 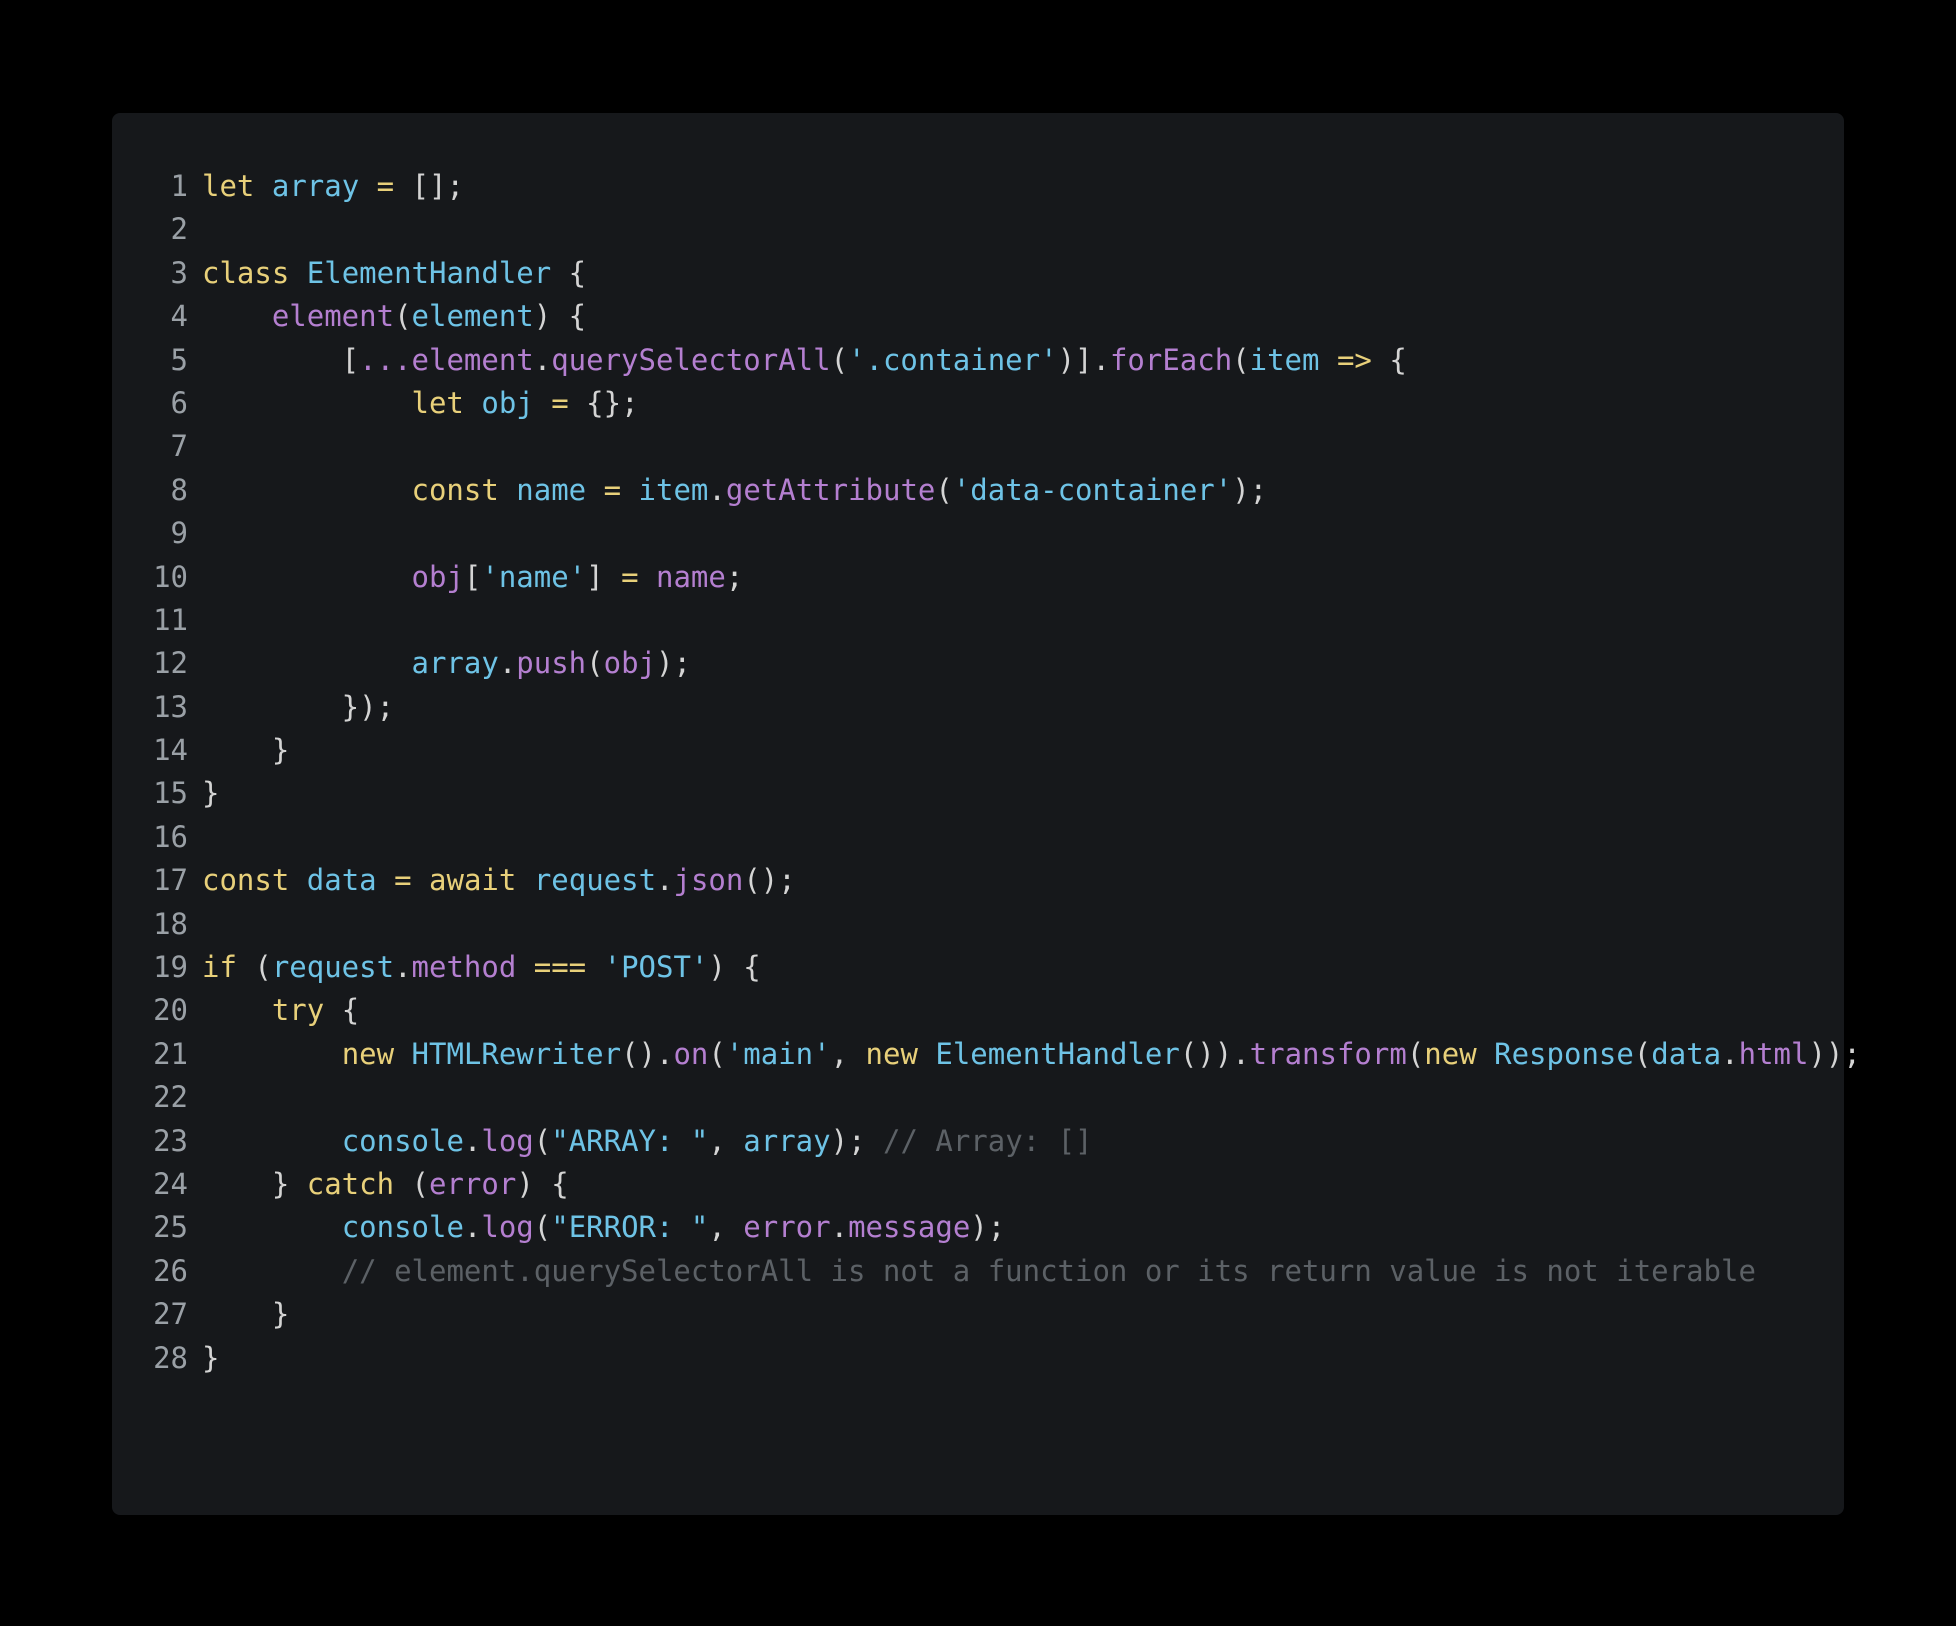 I want to click on code-line: 10 obj['name'] = name;, so click(x=978, y=577).